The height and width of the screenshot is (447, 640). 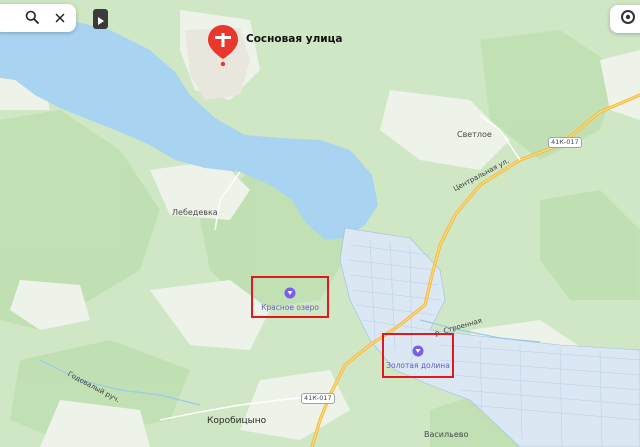 I want to click on ring-icon, so click(x=628, y=19).